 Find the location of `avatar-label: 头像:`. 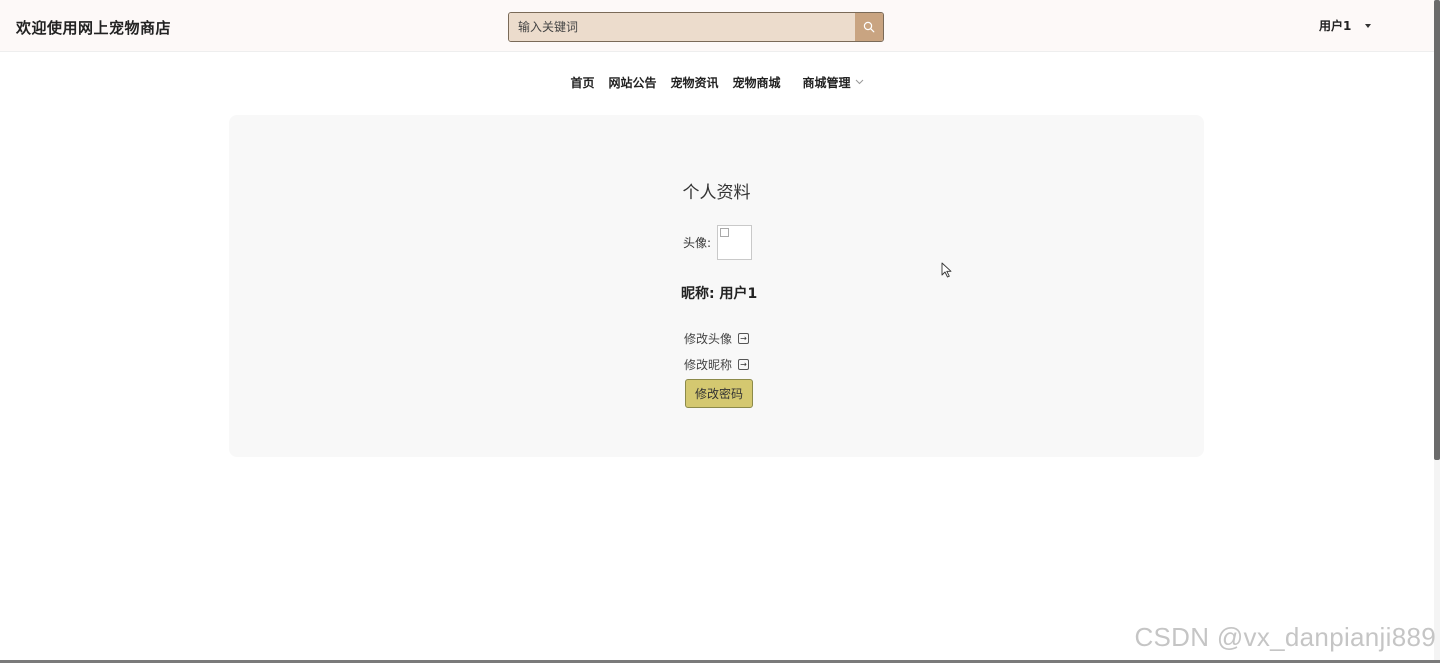

avatar-label: 头像: is located at coordinates (697, 243).